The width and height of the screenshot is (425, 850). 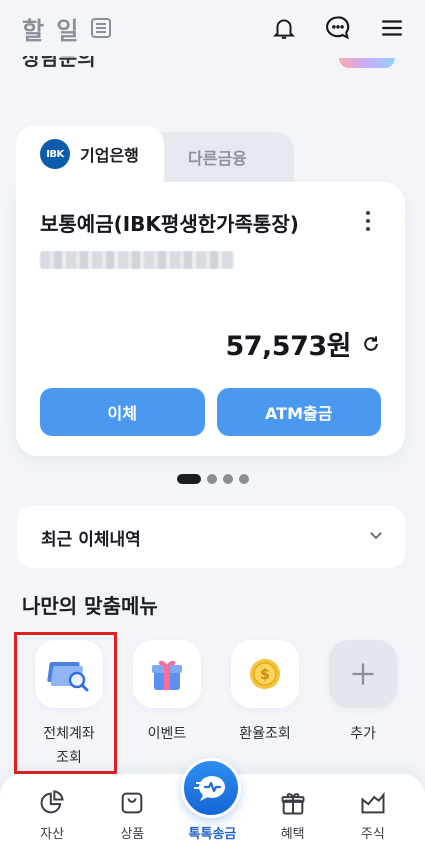 I want to click on app-title: 할 일, so click(x=51, y=28).